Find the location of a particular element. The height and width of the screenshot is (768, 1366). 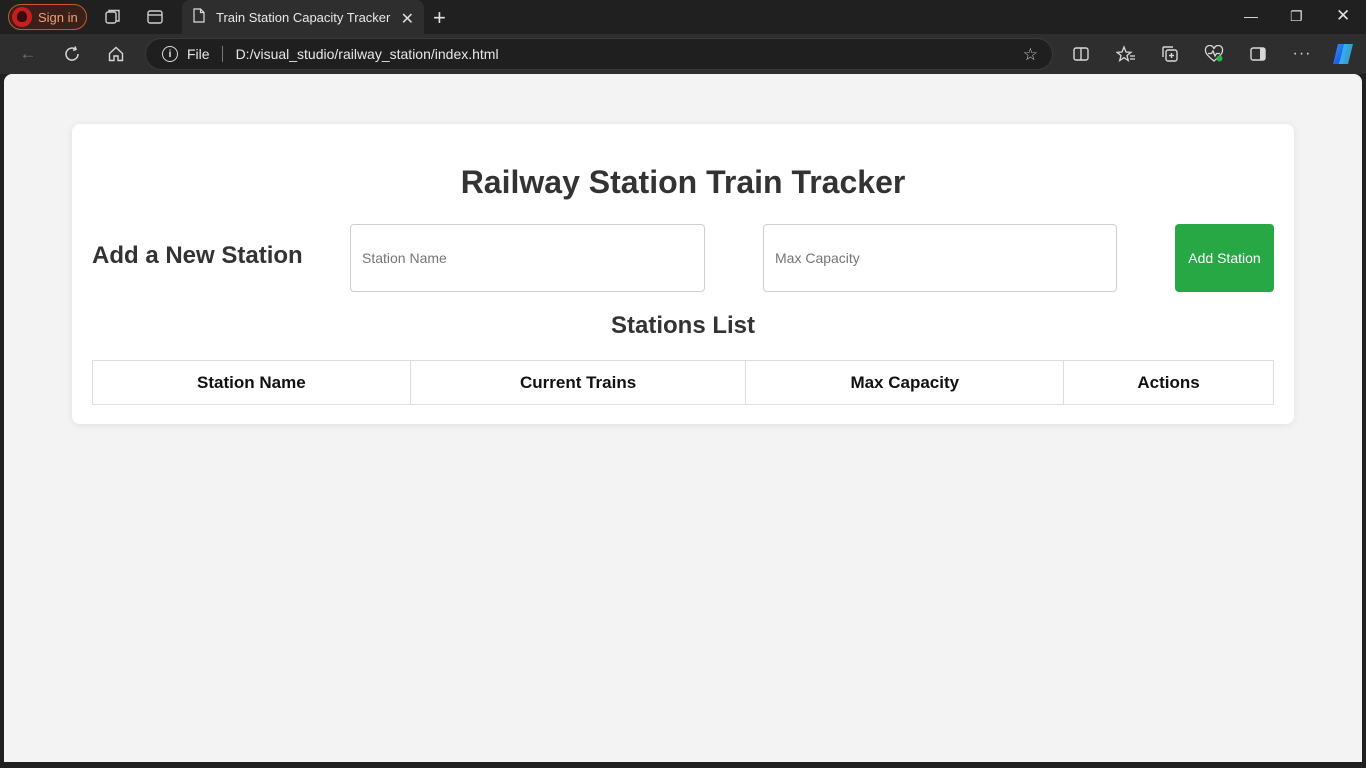

max-capacity-input is located at coordinates (940, 258).